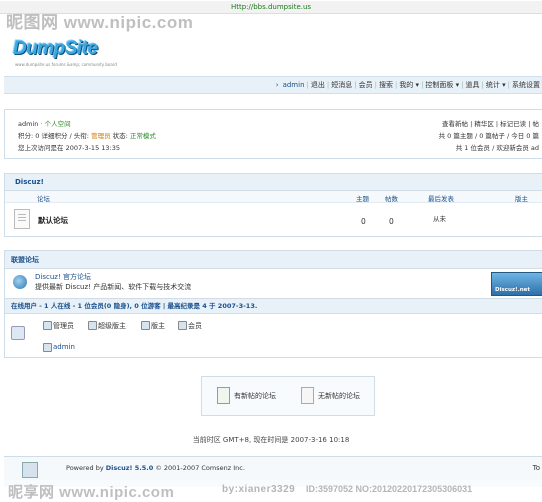 The height and width of the screenshot is (502, 542). What do you see at coordinates (389, 489) in the screenshot?
I see `watermark-code: ID:3597052 NO:20120220172305306031` at bounding box center [389, 489].